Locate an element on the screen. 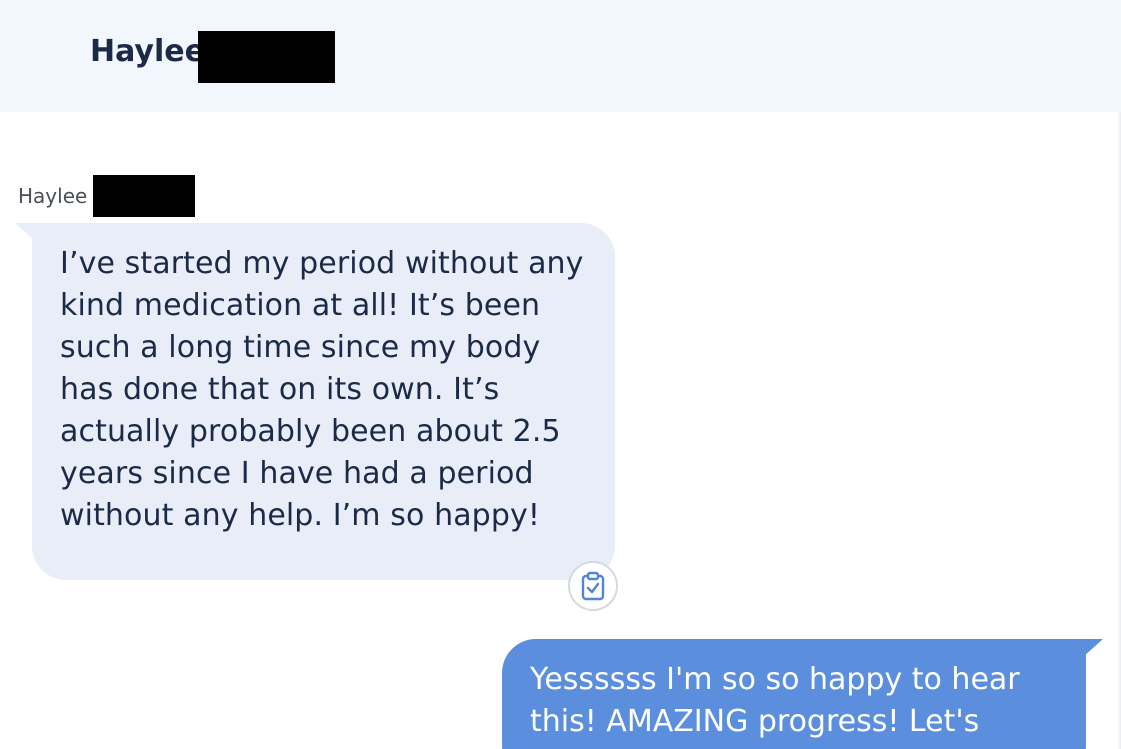 This screenshot has height=749, width=1121. message-sender-label: Haylee is located at coordinates (53, 196).